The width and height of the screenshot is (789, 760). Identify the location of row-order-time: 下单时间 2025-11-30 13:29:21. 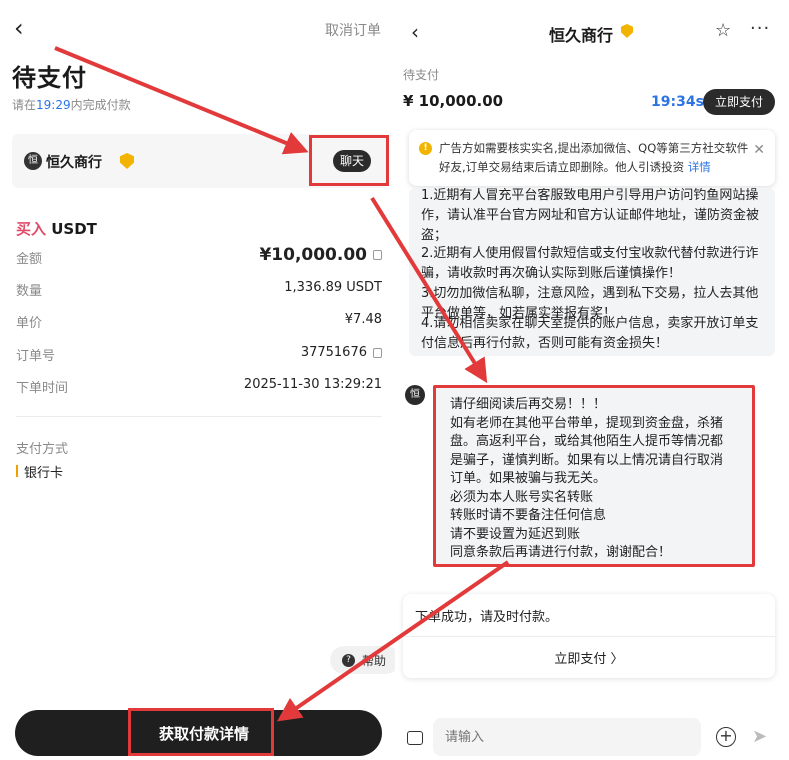
(199, 387).